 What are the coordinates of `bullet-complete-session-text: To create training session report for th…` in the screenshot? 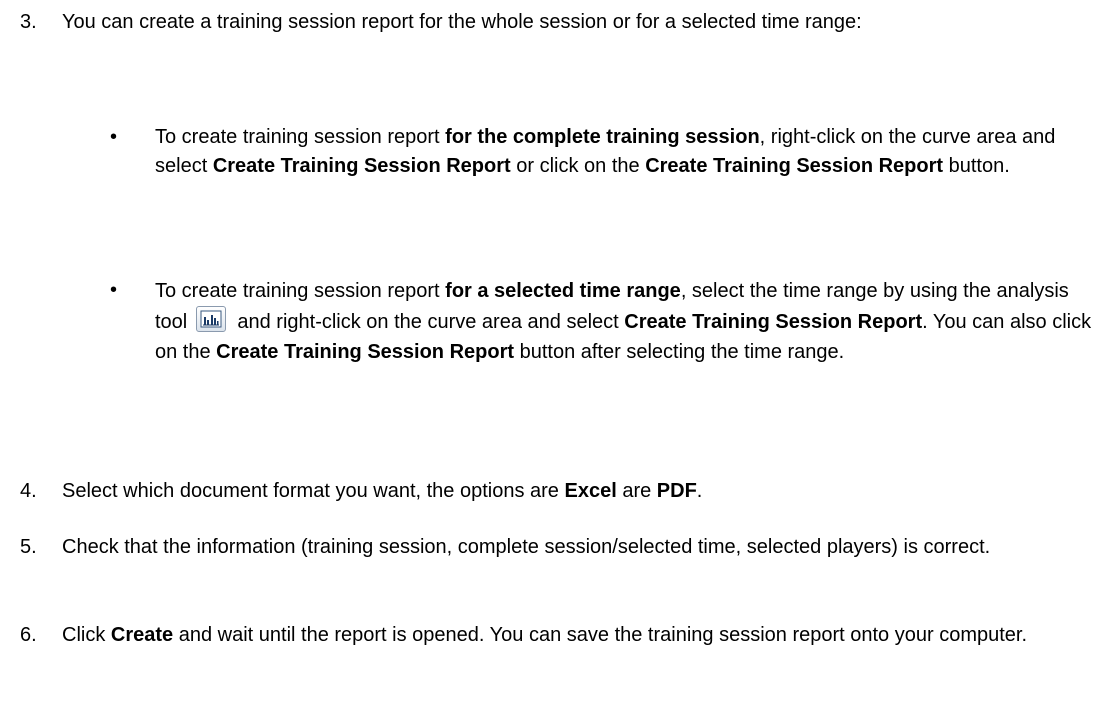 It's located at (605, 151).